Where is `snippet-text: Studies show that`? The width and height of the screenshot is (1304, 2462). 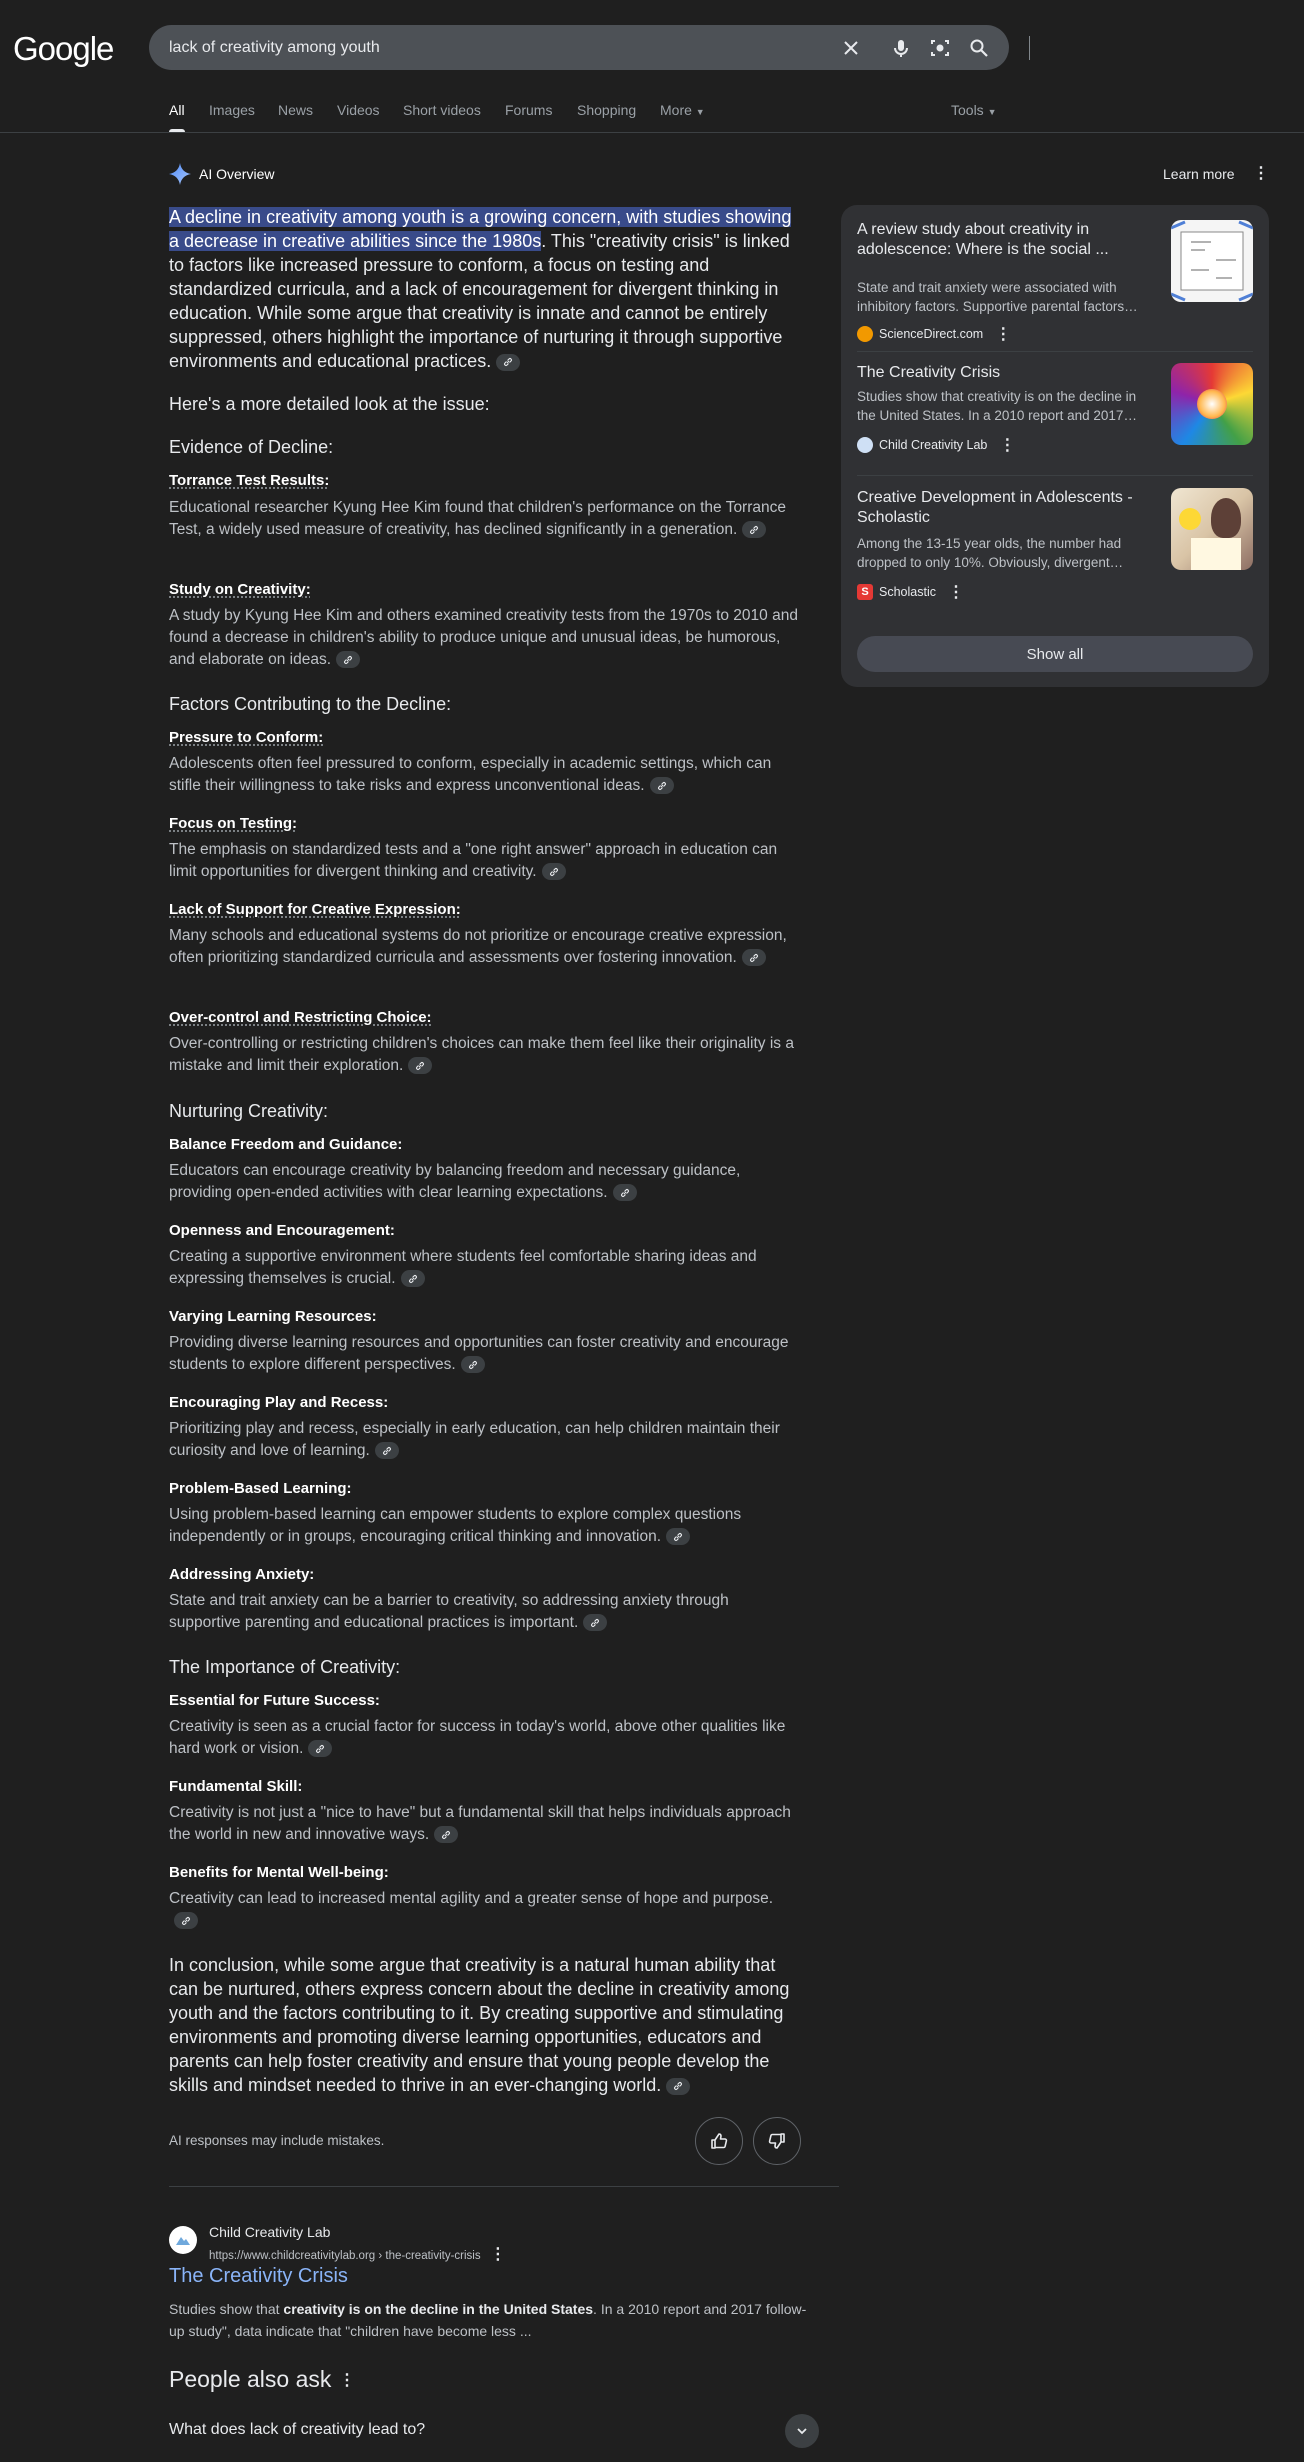 snippet-text: Studies show that is located at coordinates (226, 2309).